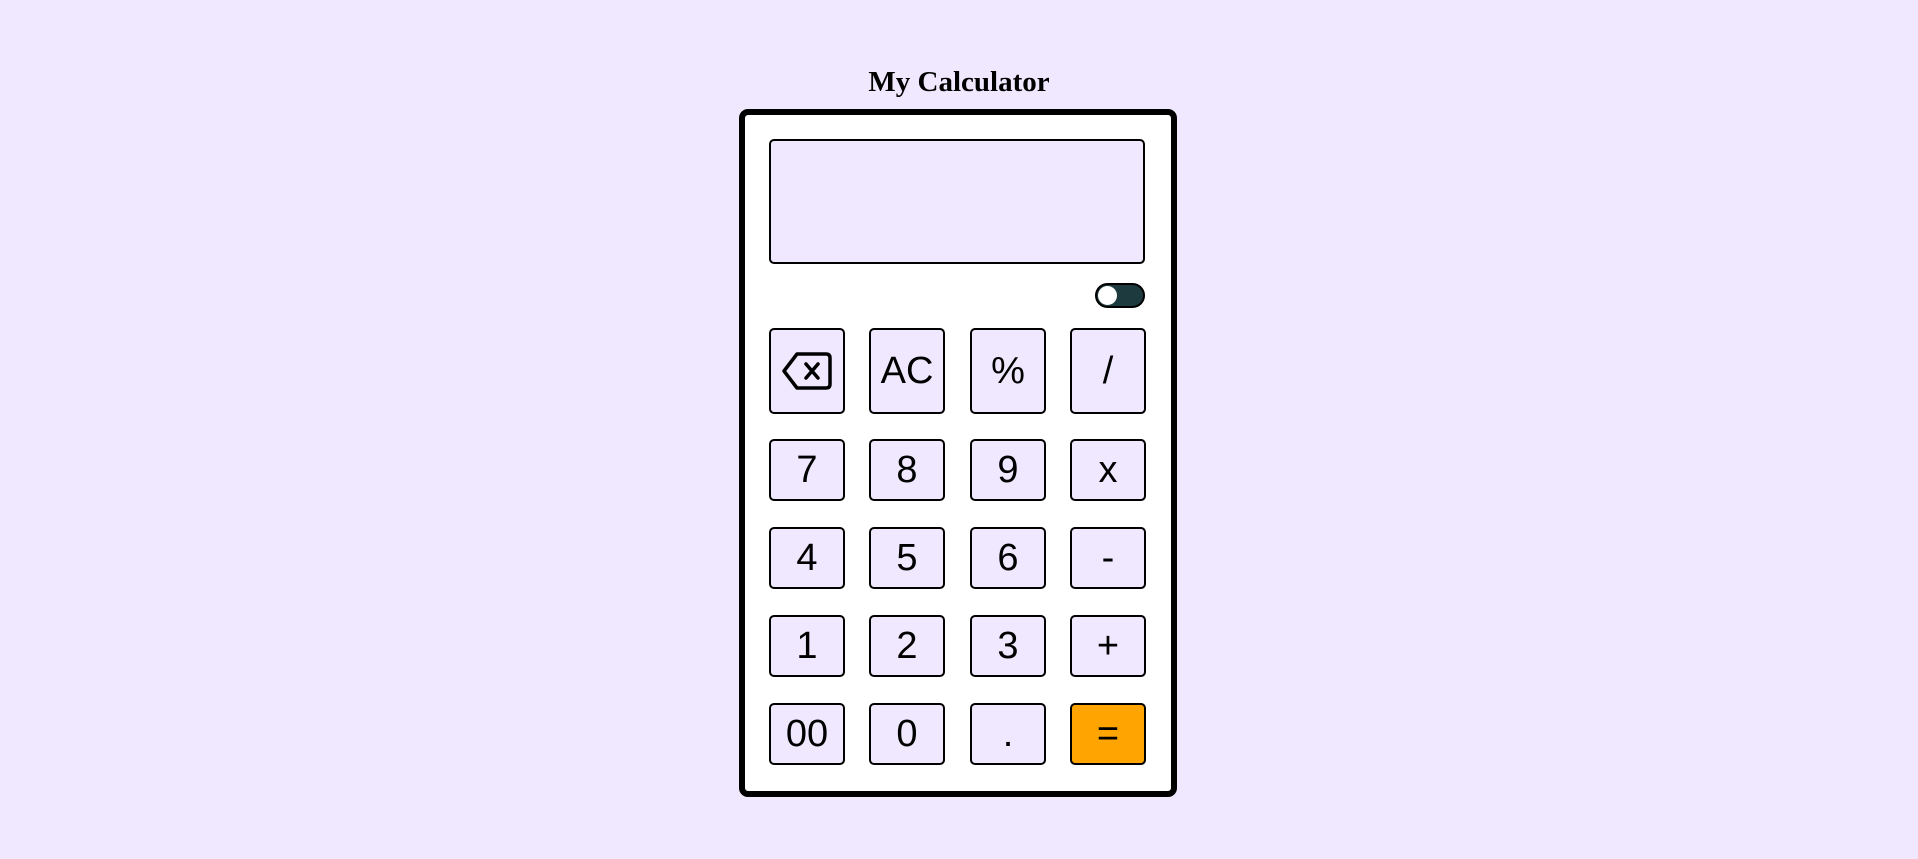 Image resolution: width=1918 pixels, height=859 pixels. Describe the element at coordinates (807, 470) in the screenshot. I see `digit-7-button: 7` at that location.